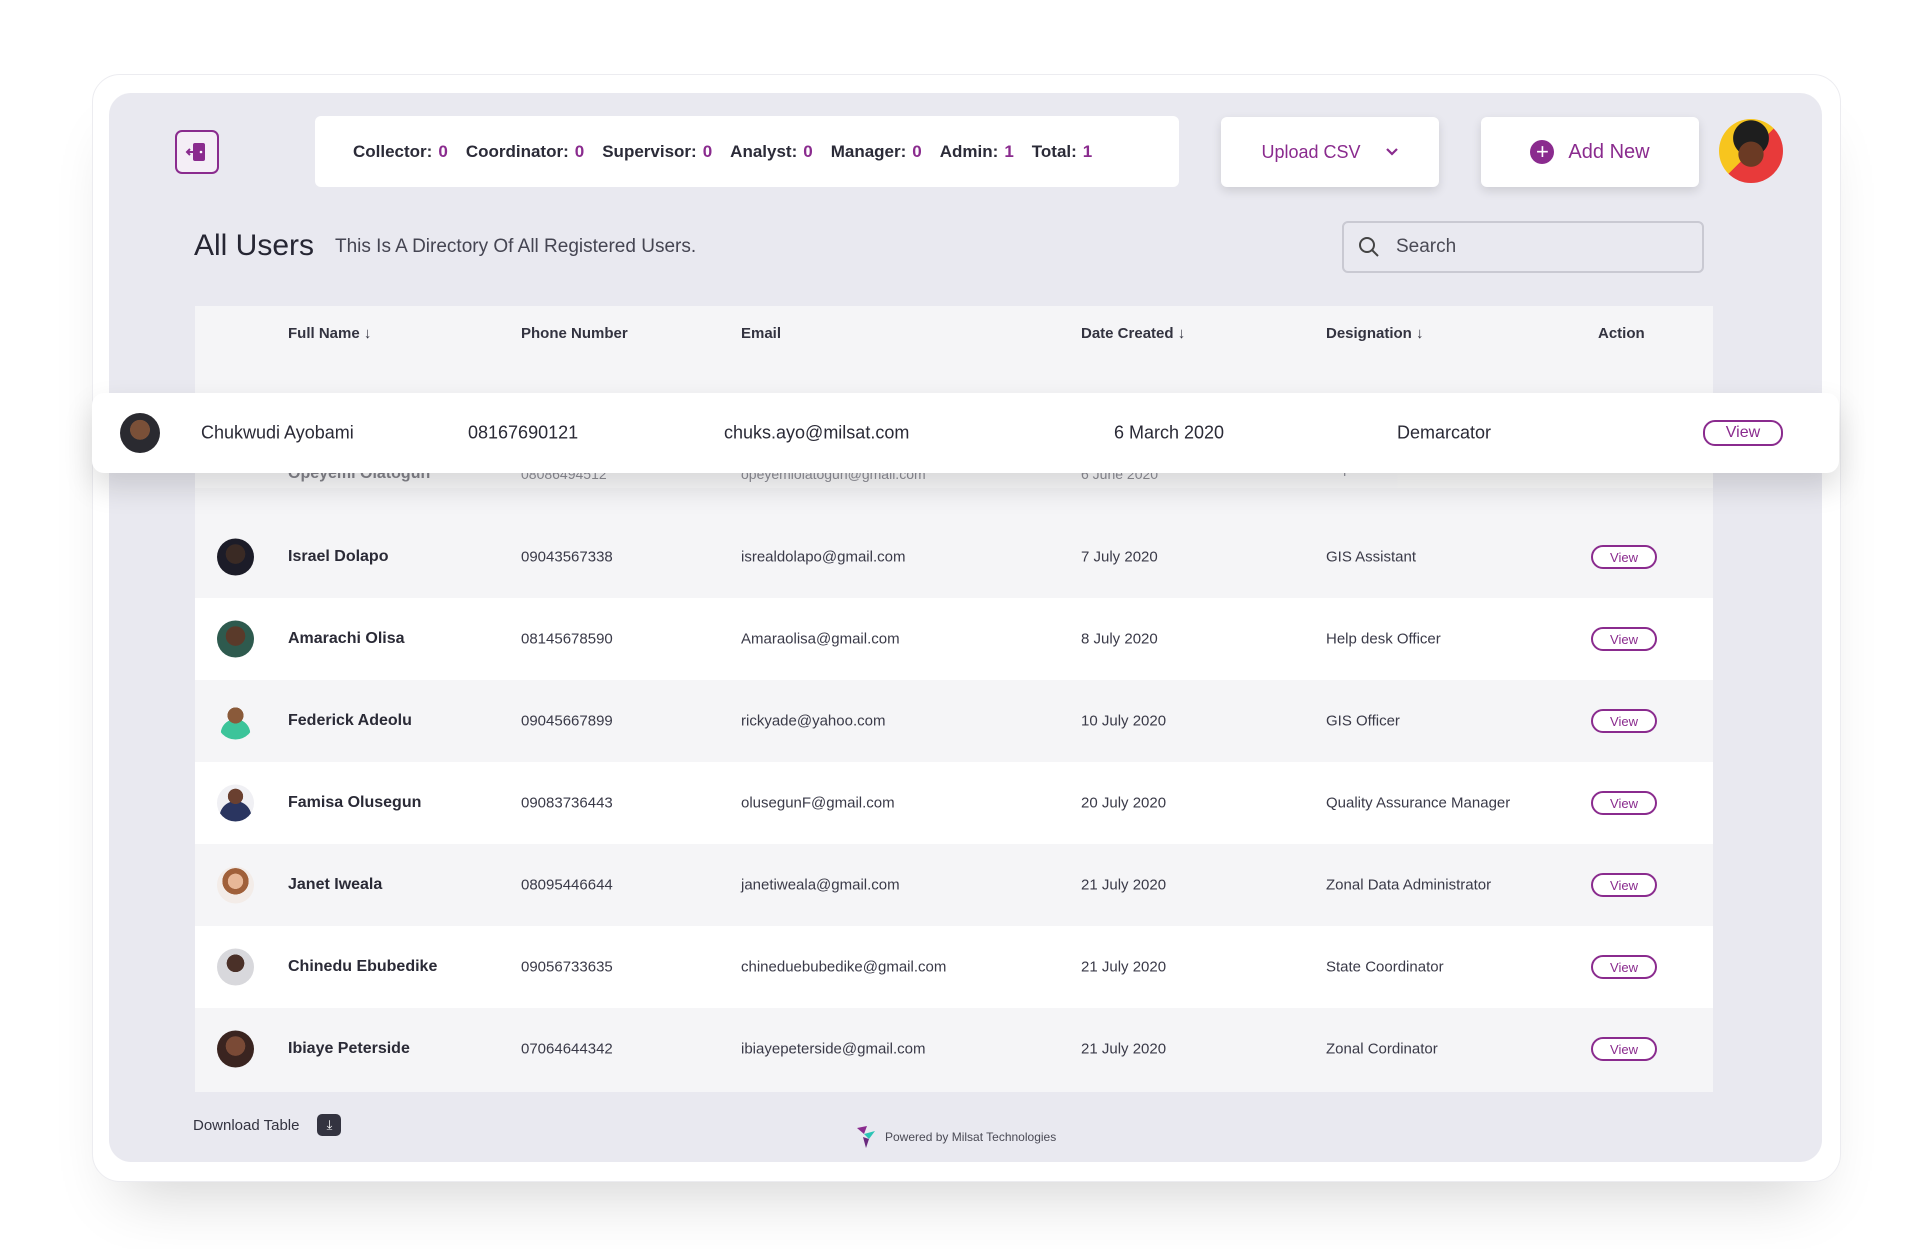 The width and height of the screenshot is (1925, 1249). Describe the element at coordinates (771, 151) in the screenshot. I see `stat-analyst: Analyst: 0` at that location.